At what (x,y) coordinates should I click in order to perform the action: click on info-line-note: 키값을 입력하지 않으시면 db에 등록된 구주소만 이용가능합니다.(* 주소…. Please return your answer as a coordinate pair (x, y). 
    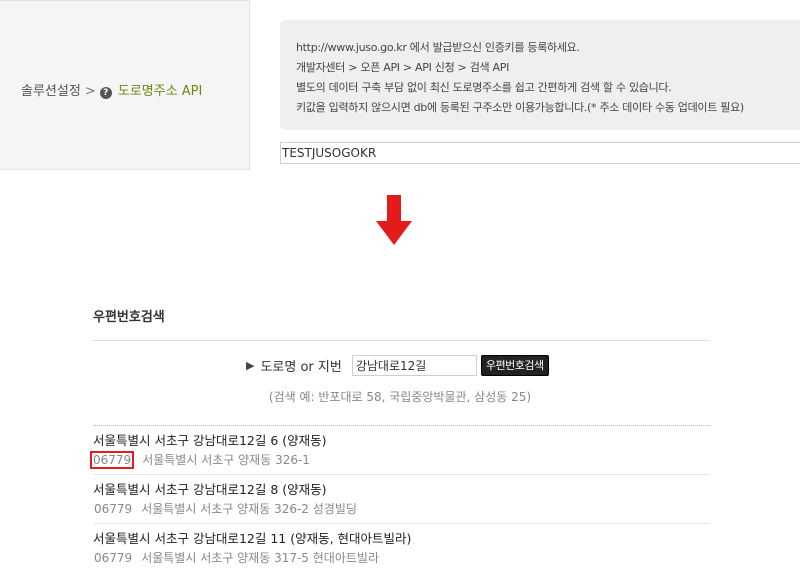
    Looking at the image, I should click on (520, 107).